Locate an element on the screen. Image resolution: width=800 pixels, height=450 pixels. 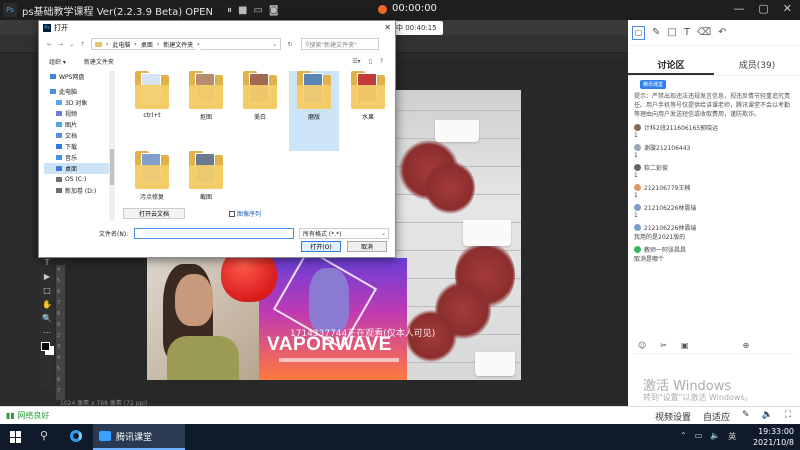
address-bar: › 此电脑 › 桌面 › 新建文件夹 › ⌄ is located at coordinates (186, 44).